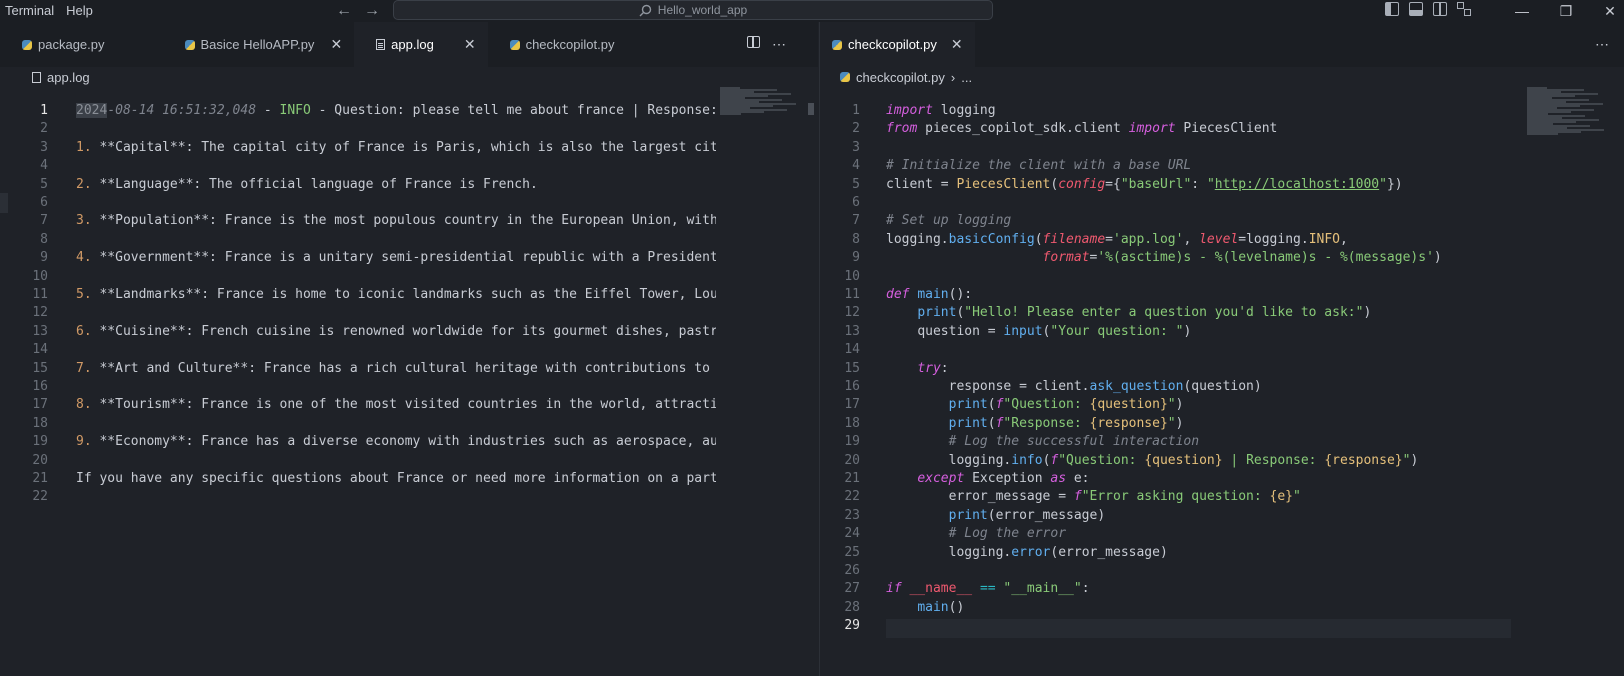 Image resolution: width=1624 pixels, height=676 pixels. Describe the element at coordinates (570, 44) in the screenshot. I see `tab-label: checkcopilot.py` at that location.